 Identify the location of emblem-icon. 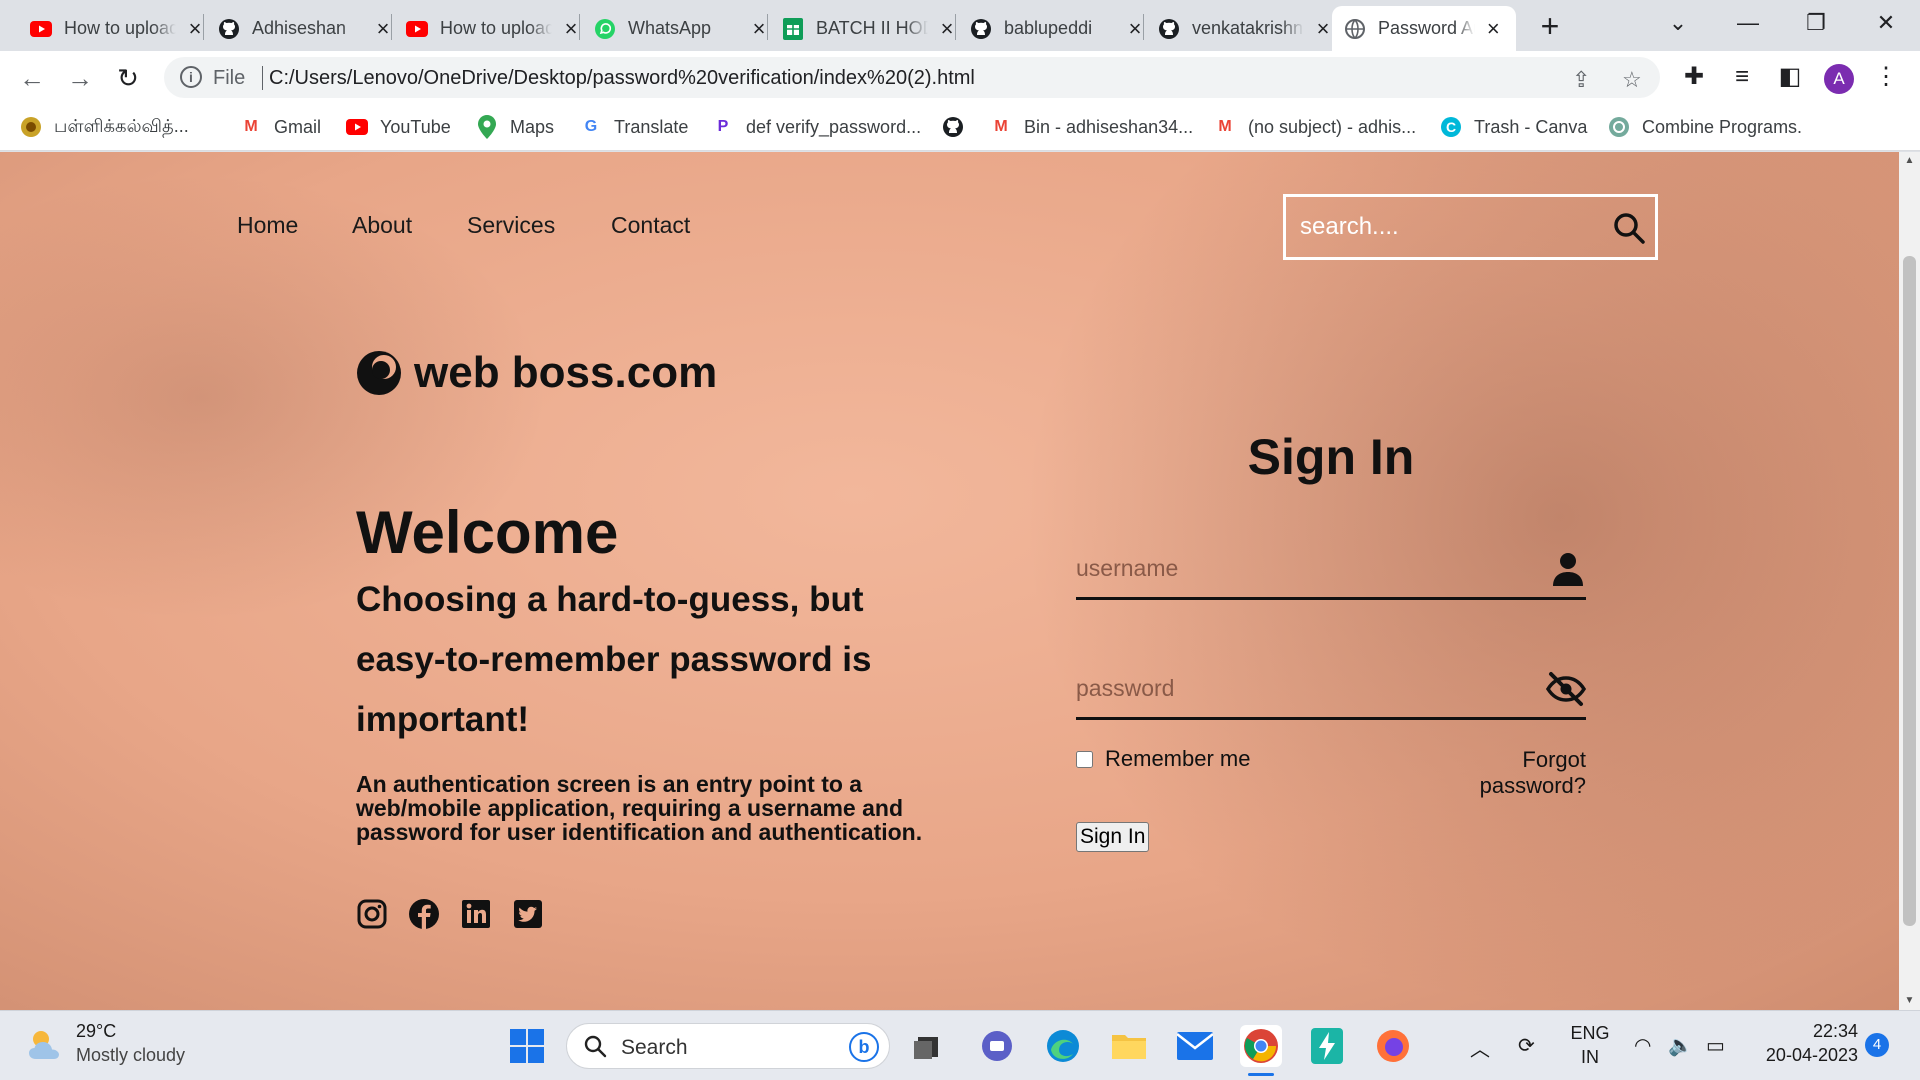
(31, 127).